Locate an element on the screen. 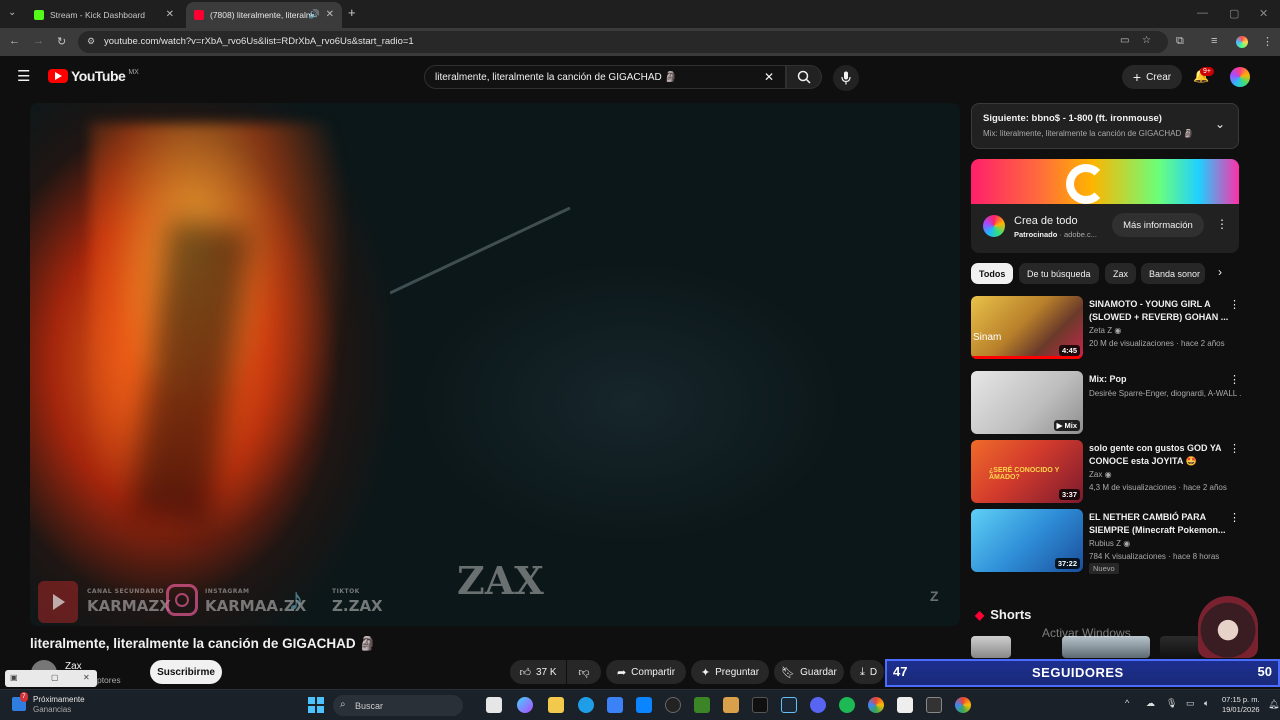 This screenshot has width=1280, height=720. mini-window-strip: ▣ ▢ ✕ is located at coordinates (51, 678).